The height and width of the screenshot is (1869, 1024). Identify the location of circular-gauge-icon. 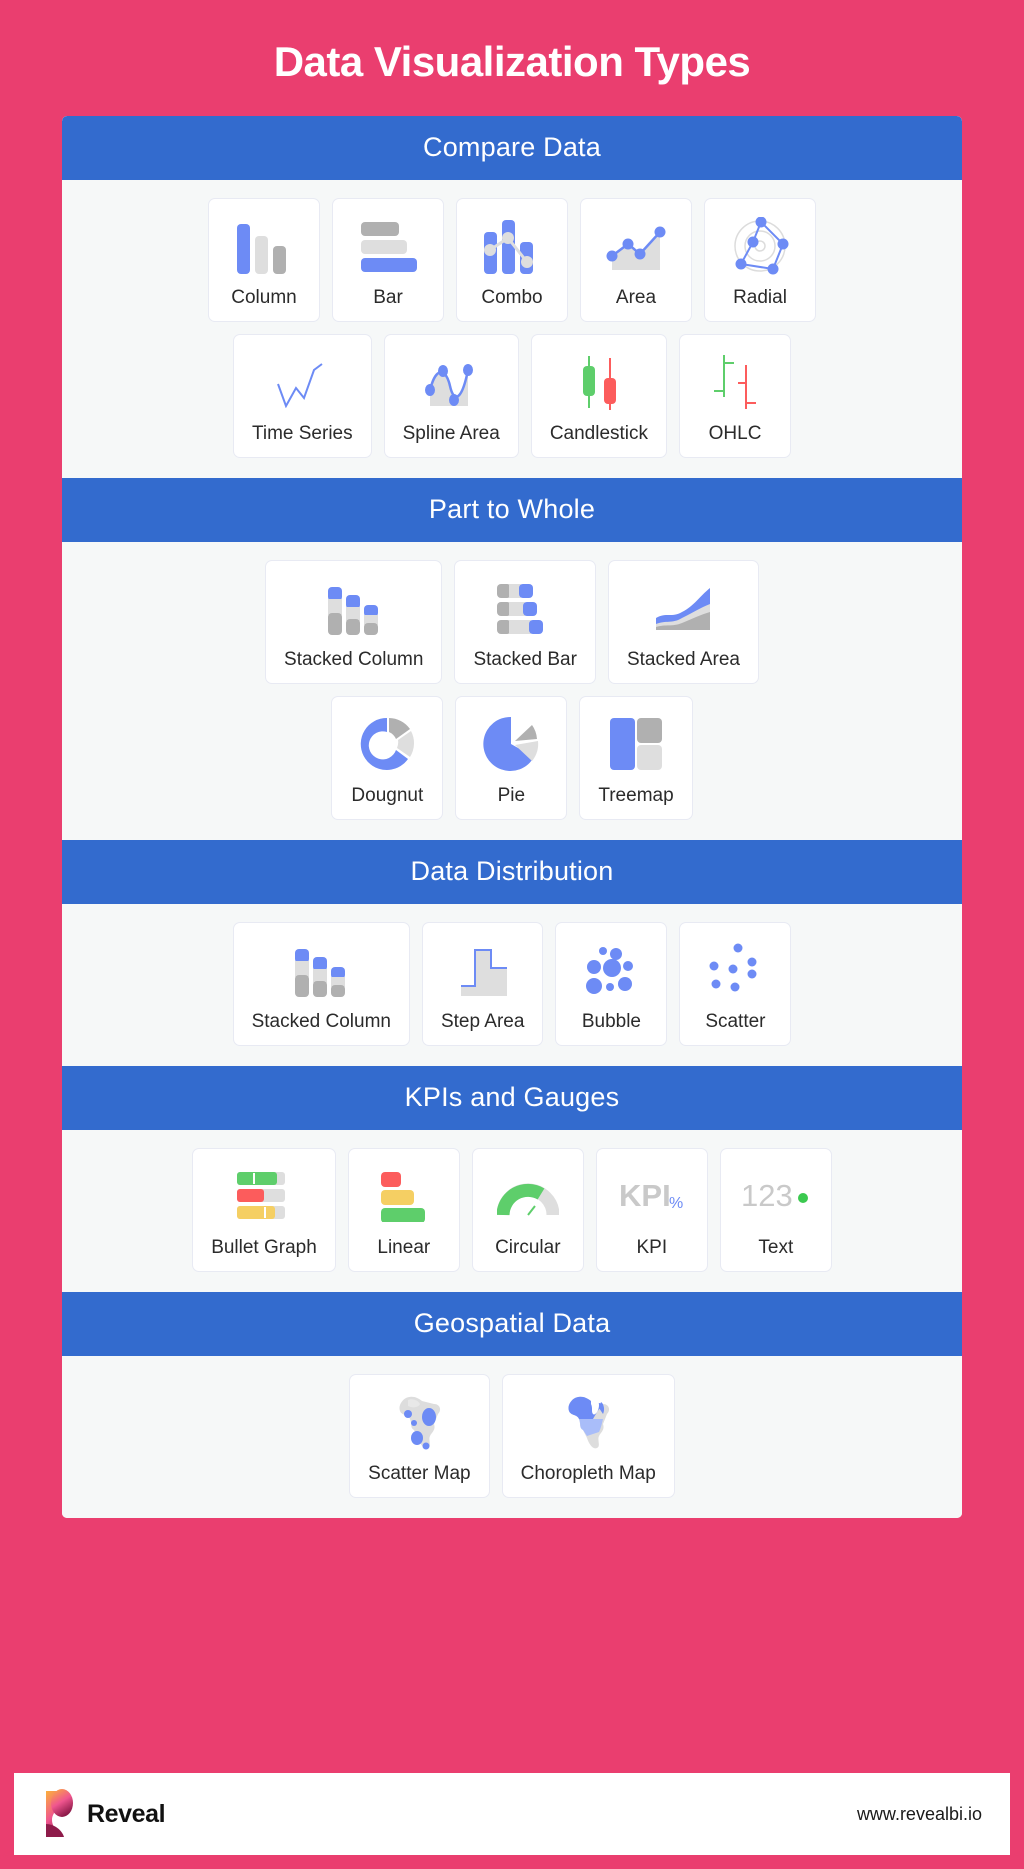
(527, 1196).